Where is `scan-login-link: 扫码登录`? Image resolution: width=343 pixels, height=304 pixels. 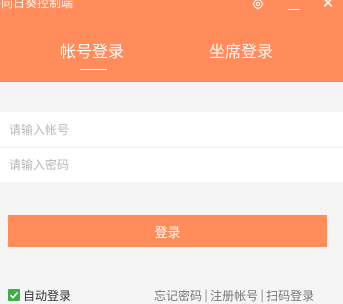 scan-login-link: 扫码登录 is located at coordinates (290, 295).